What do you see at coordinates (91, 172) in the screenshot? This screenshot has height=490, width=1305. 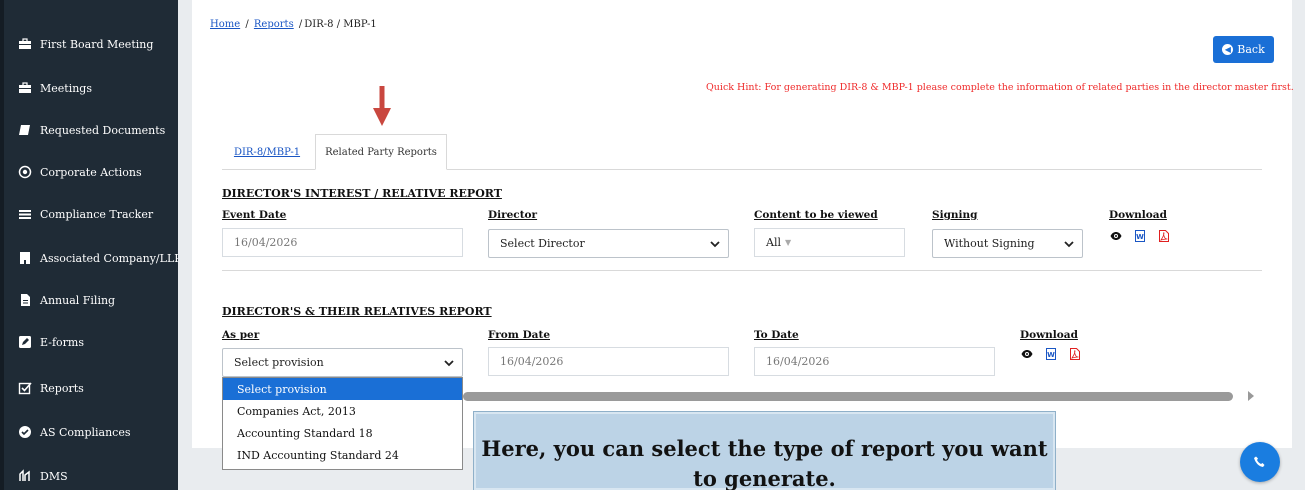 I see `sidebar-item-label: Corporate Actions` at bounding box center [91, 172].